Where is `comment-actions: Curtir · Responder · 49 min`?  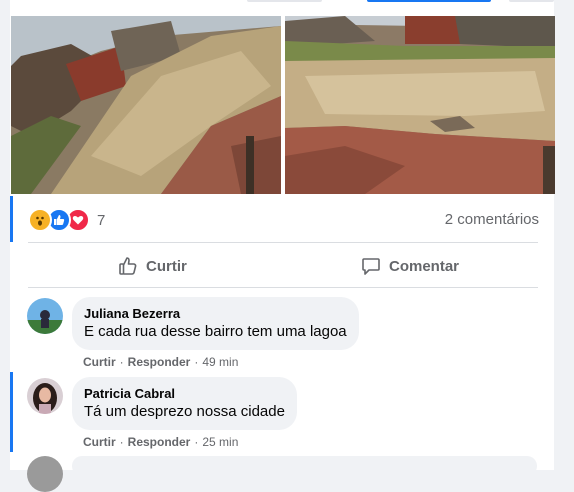 comment-actions: Curtir · Responder · 49 min is located at coordinates (160, 362).